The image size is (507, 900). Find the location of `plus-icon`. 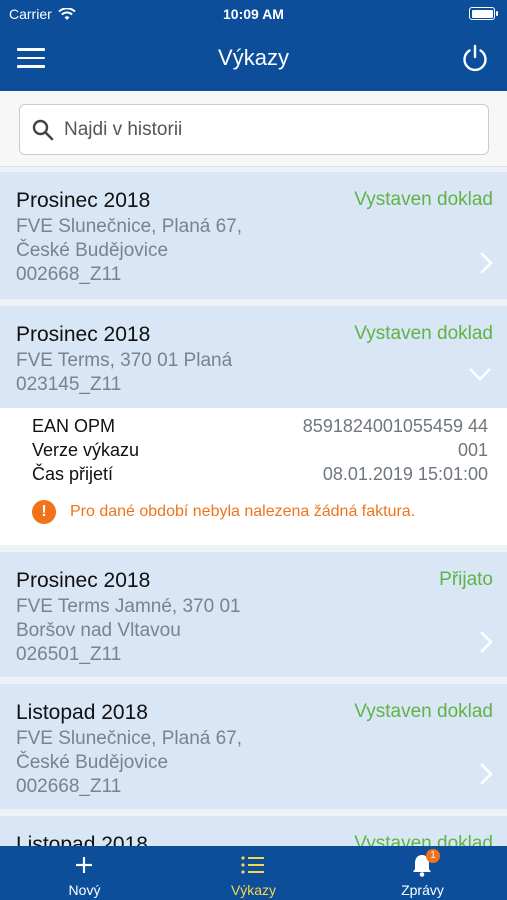

plus-icon is located at coordinates (84, 865).